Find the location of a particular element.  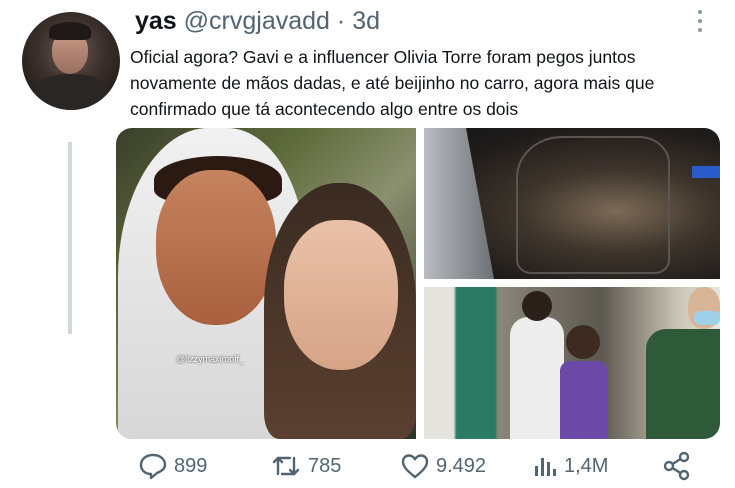

more-vertical-icon is located at coordinates (700, 21).